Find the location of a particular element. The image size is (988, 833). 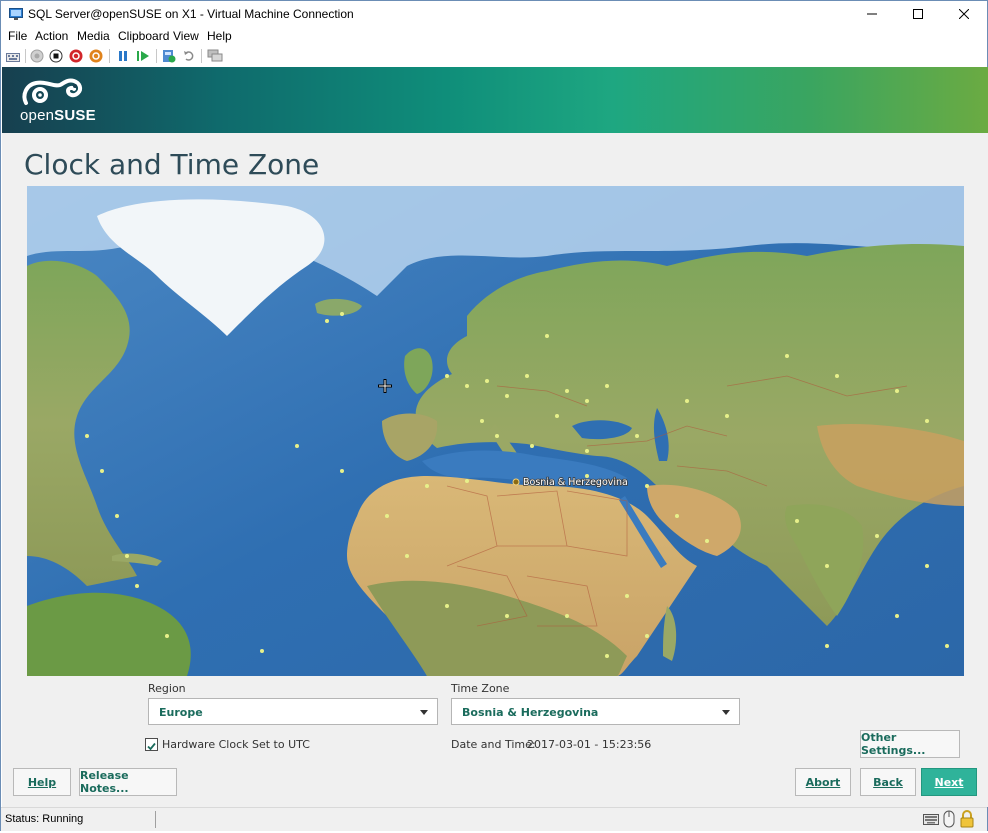

resume-icon is located at coordinates (143, 56).